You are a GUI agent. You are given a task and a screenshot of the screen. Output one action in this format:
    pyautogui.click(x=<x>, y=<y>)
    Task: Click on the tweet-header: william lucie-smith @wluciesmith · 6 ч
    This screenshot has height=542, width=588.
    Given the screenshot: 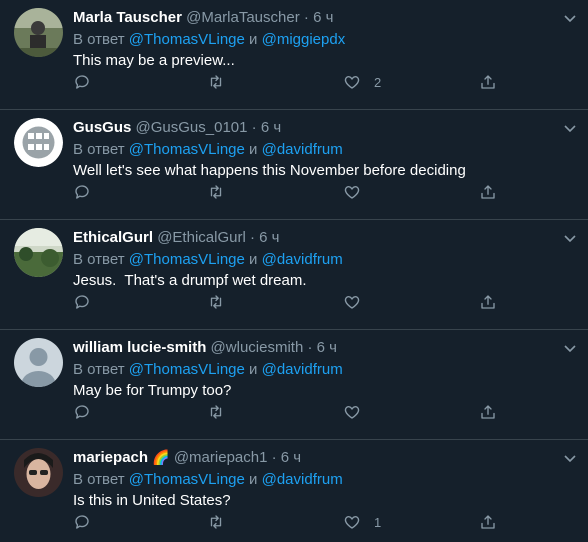 What is the action you would take?
    pyautogui.click(x=310, y=347)
    